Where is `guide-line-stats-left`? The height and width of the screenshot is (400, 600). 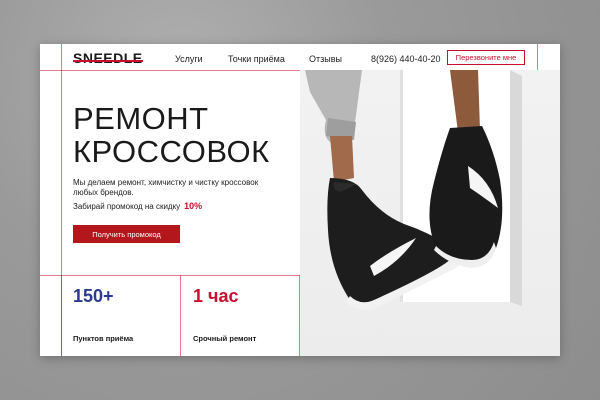 guide-line-stats-left is located at coordinates (61, 315).